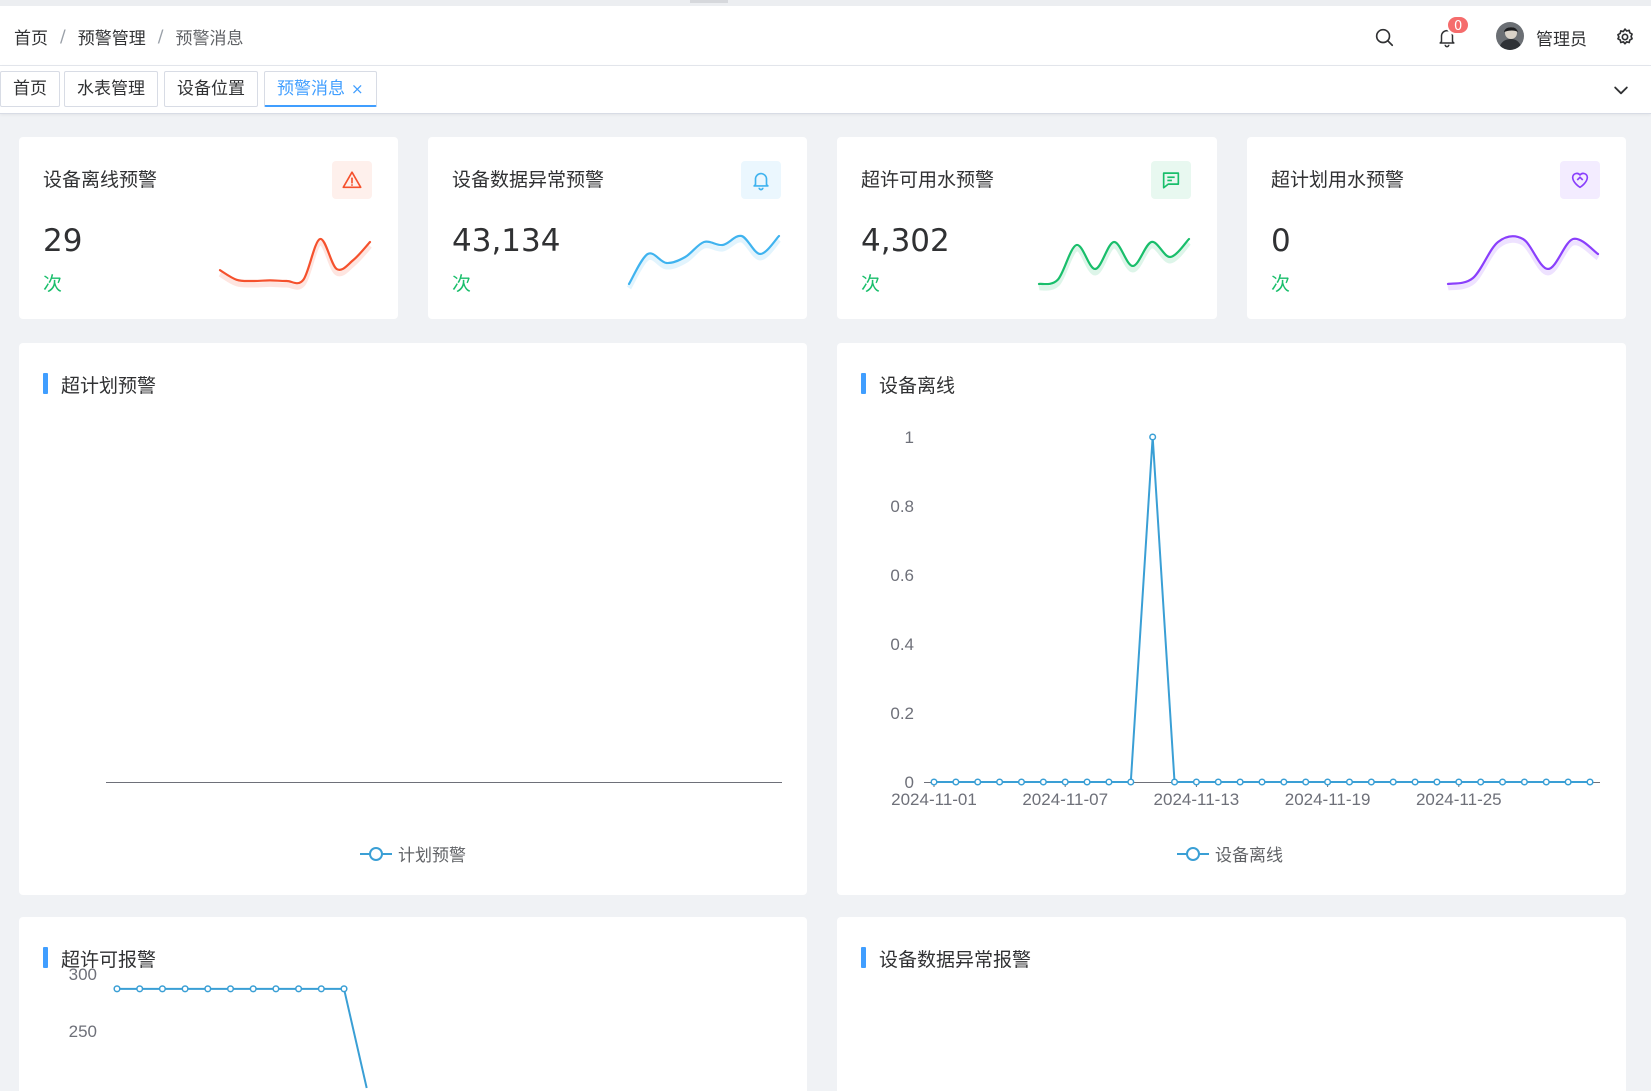  Describe the element at coordinates (432, 856) in the screenshot. I see `legend-label: 计划预警` at that location.